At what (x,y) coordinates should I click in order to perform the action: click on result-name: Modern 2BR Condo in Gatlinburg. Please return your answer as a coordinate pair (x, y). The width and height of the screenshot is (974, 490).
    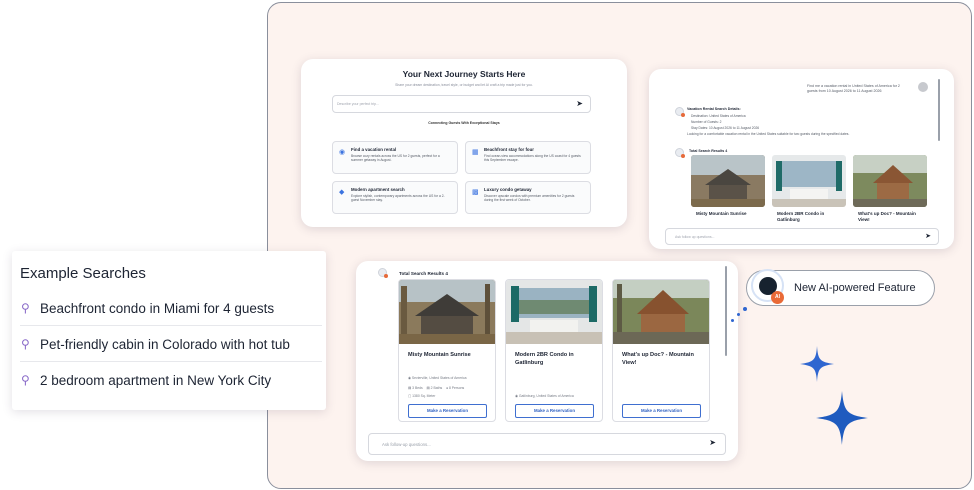
    Looking at the image, I should click on (801, 216).